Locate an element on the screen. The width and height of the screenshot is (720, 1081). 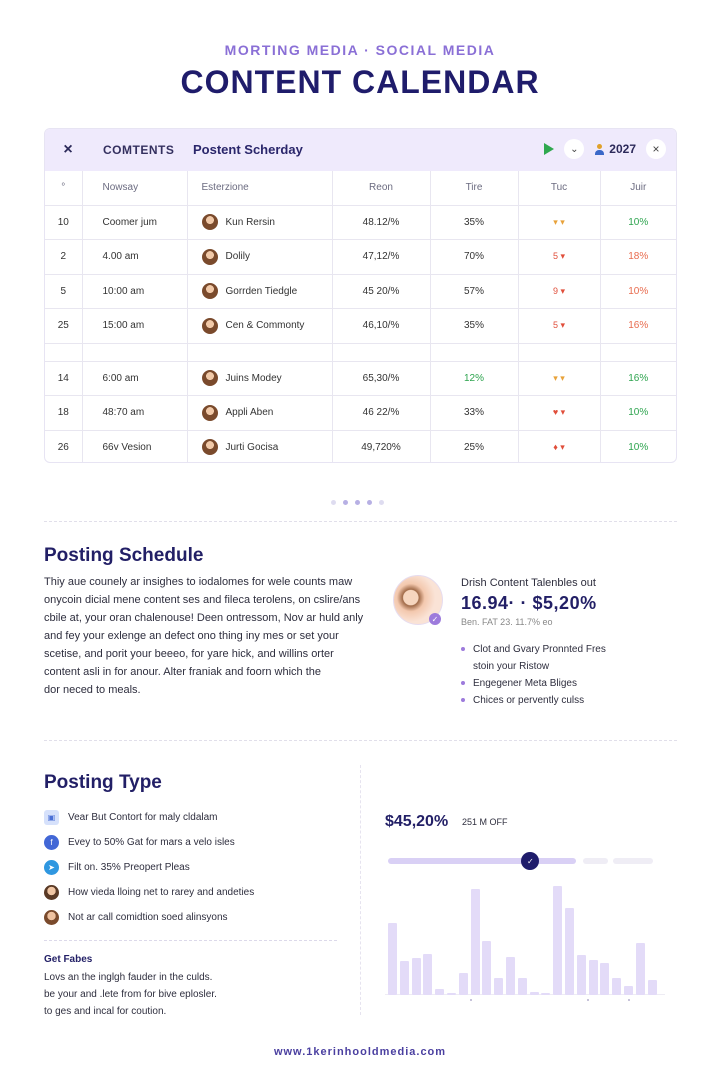
chevron-down-icon: ⌄ is located at coordinates (574, 149).